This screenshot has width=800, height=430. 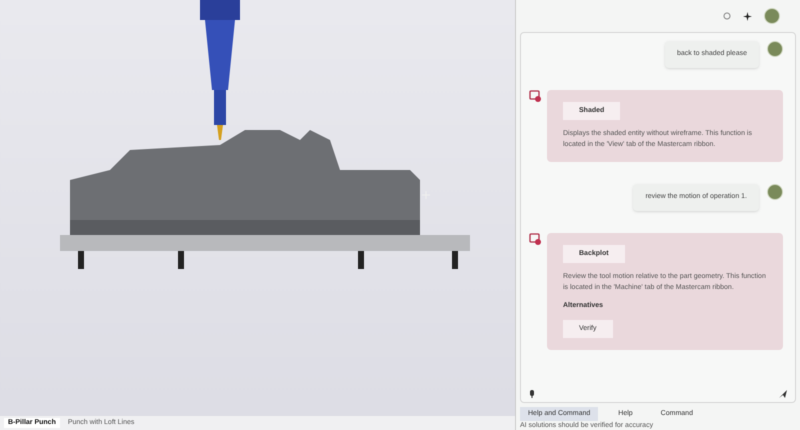 I want to click on microphone-icon, so click(x=532, y=394).